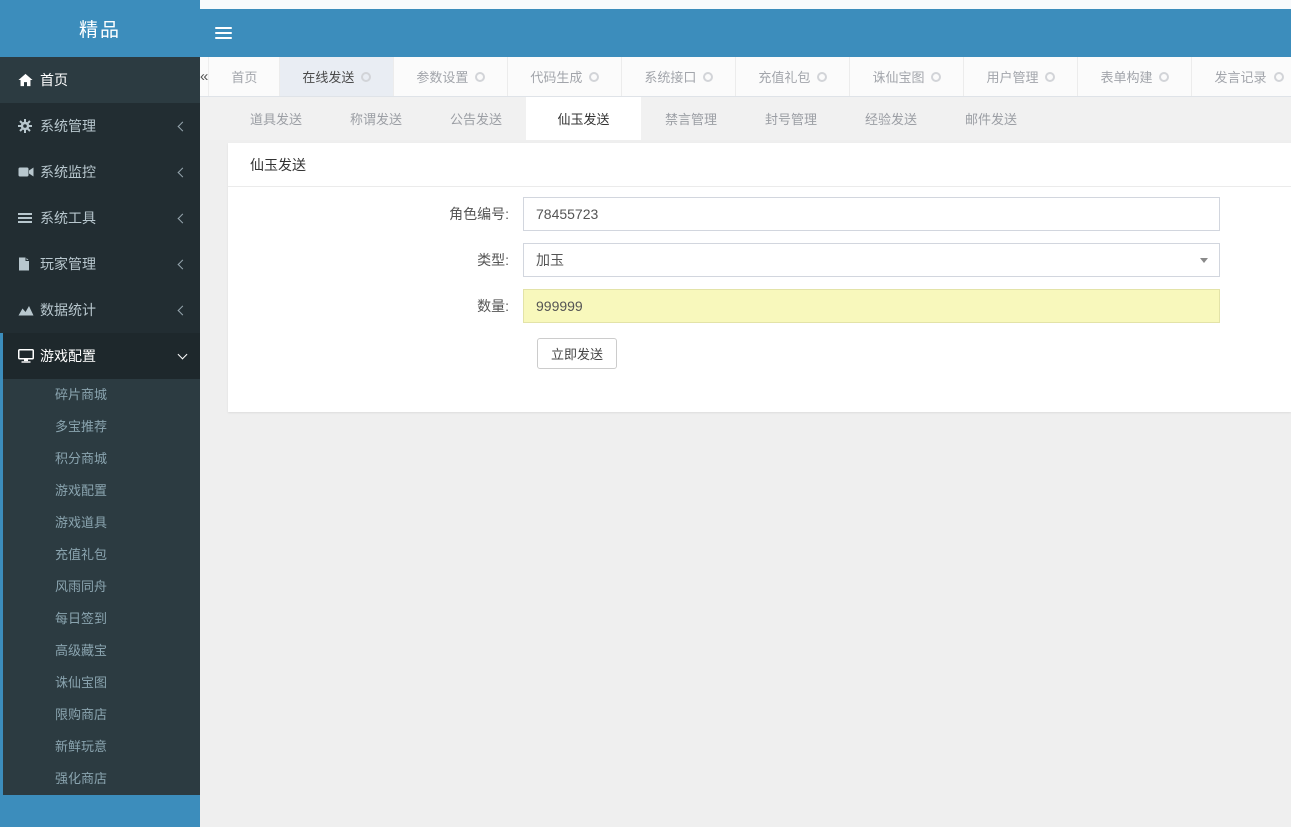 Image resolution: width=1291 pixels, height=827 pixels. Describe the element at coordinates (745, 33) in the screenshot. I see `top-navbar` at that location.